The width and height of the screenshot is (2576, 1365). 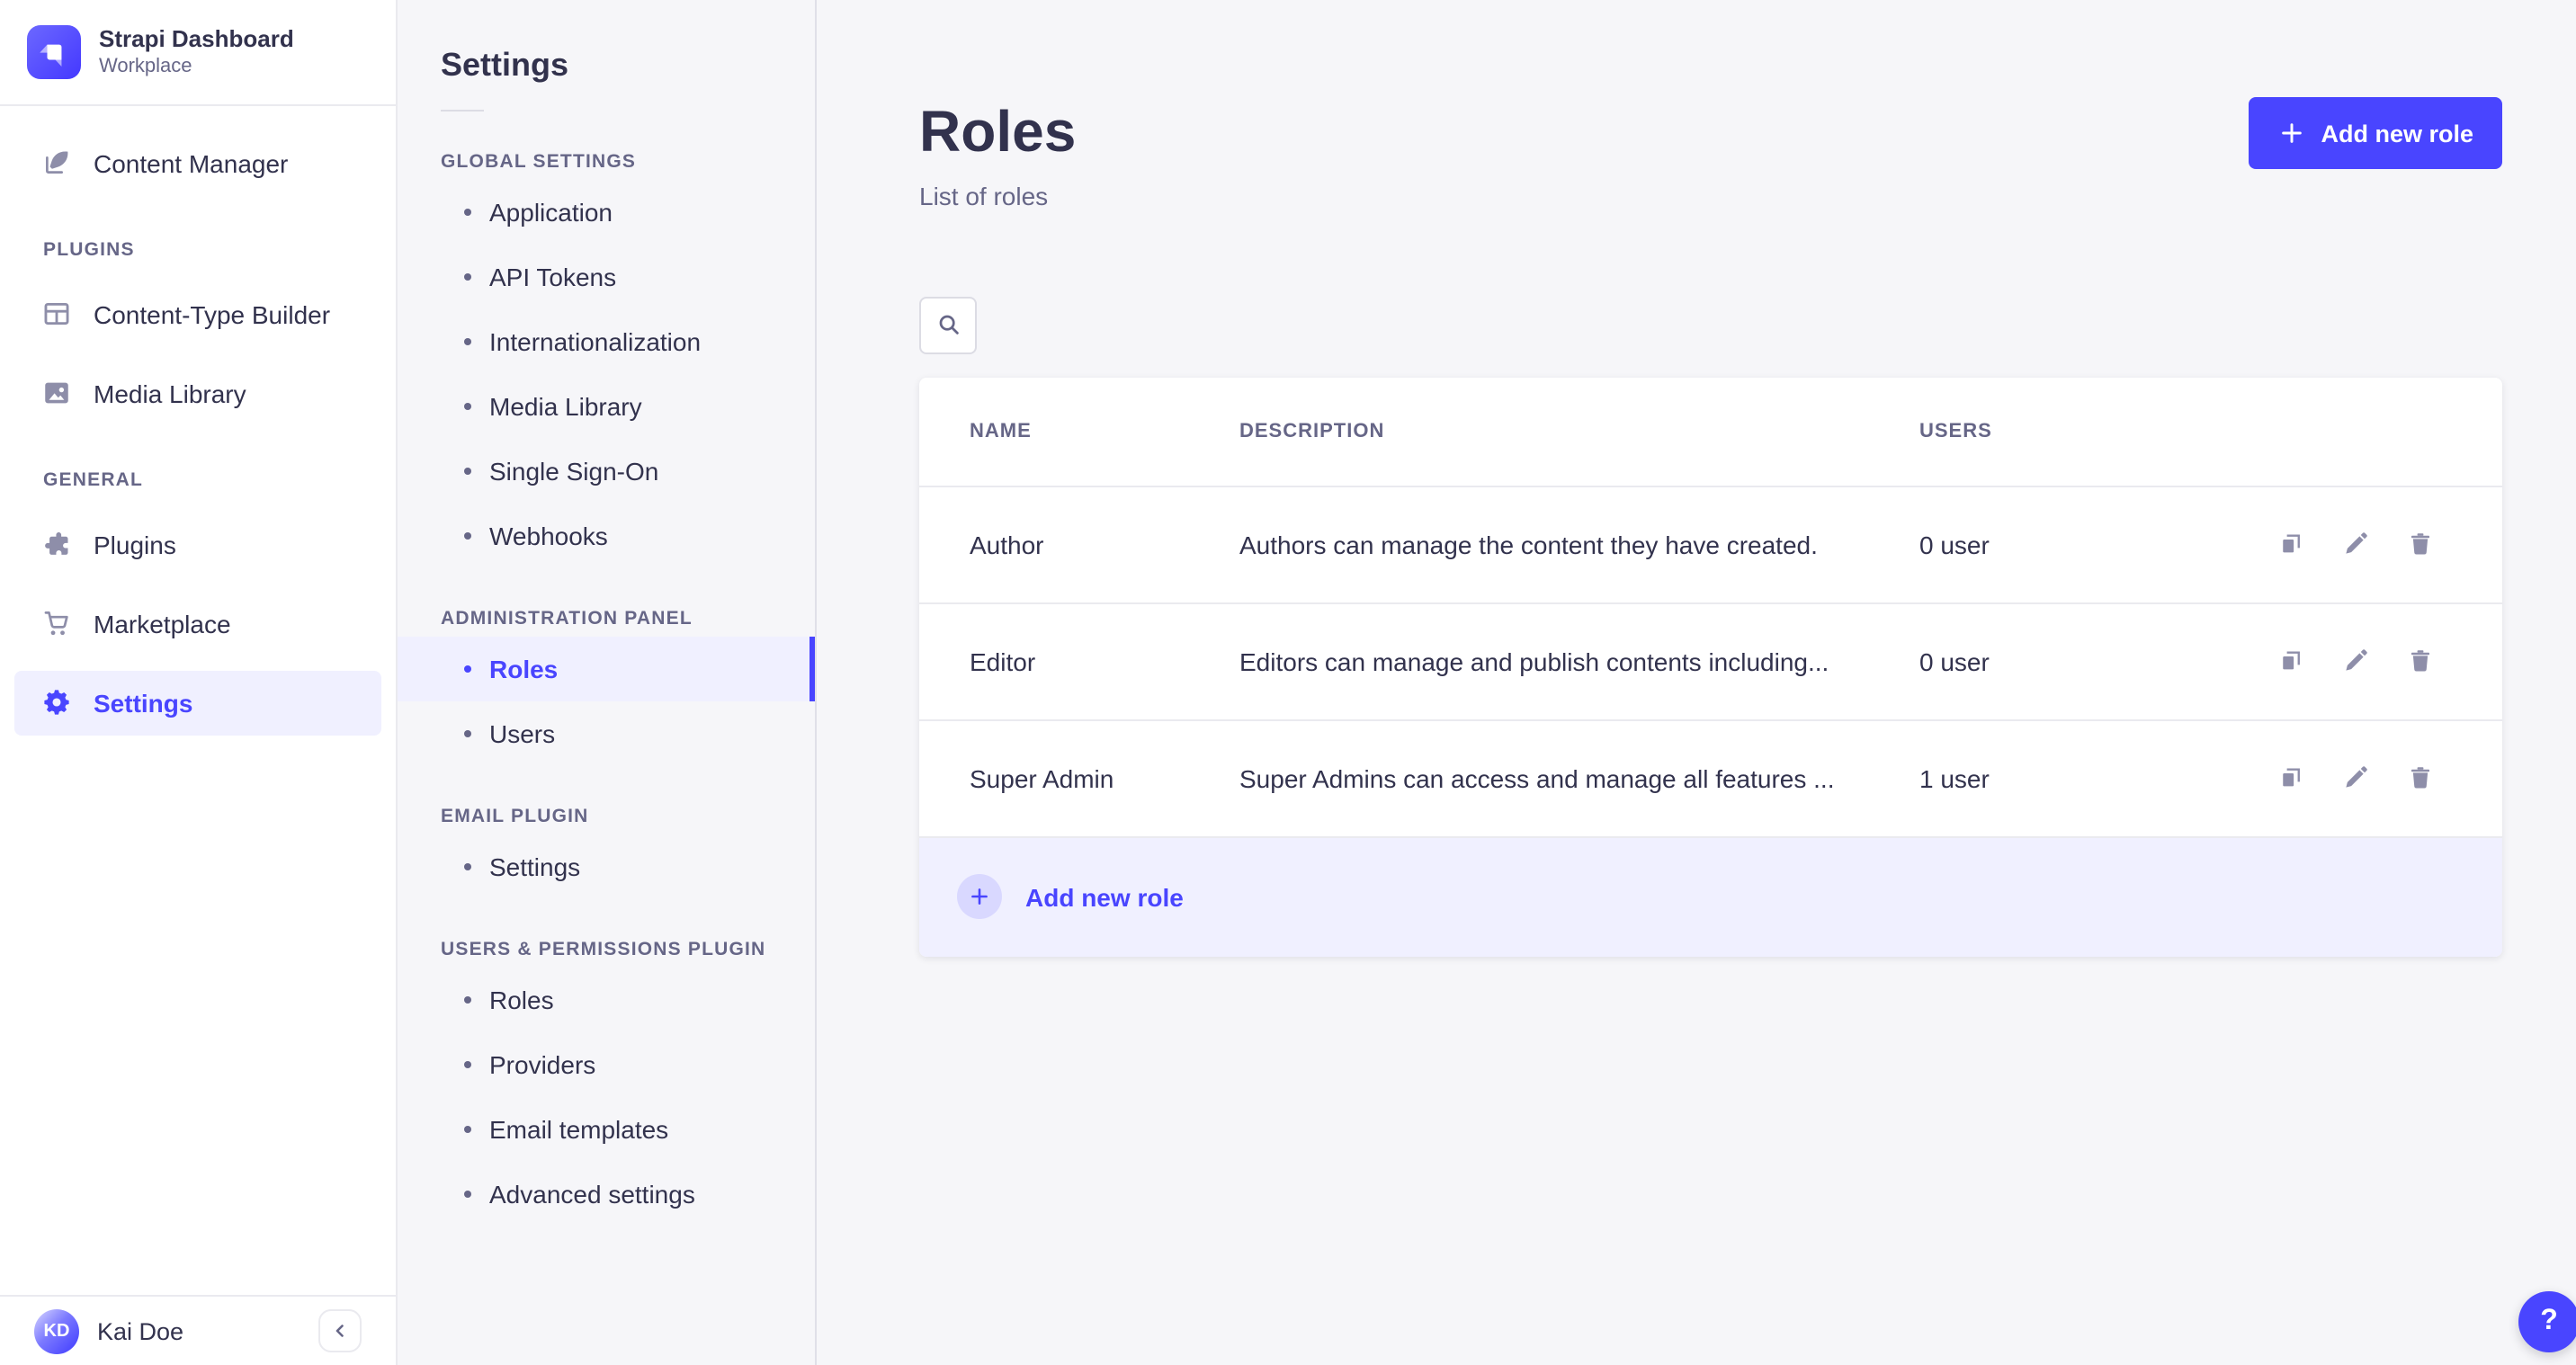 I want to click on add-new-role-label: Add new role, so click(x=2397, y=134).